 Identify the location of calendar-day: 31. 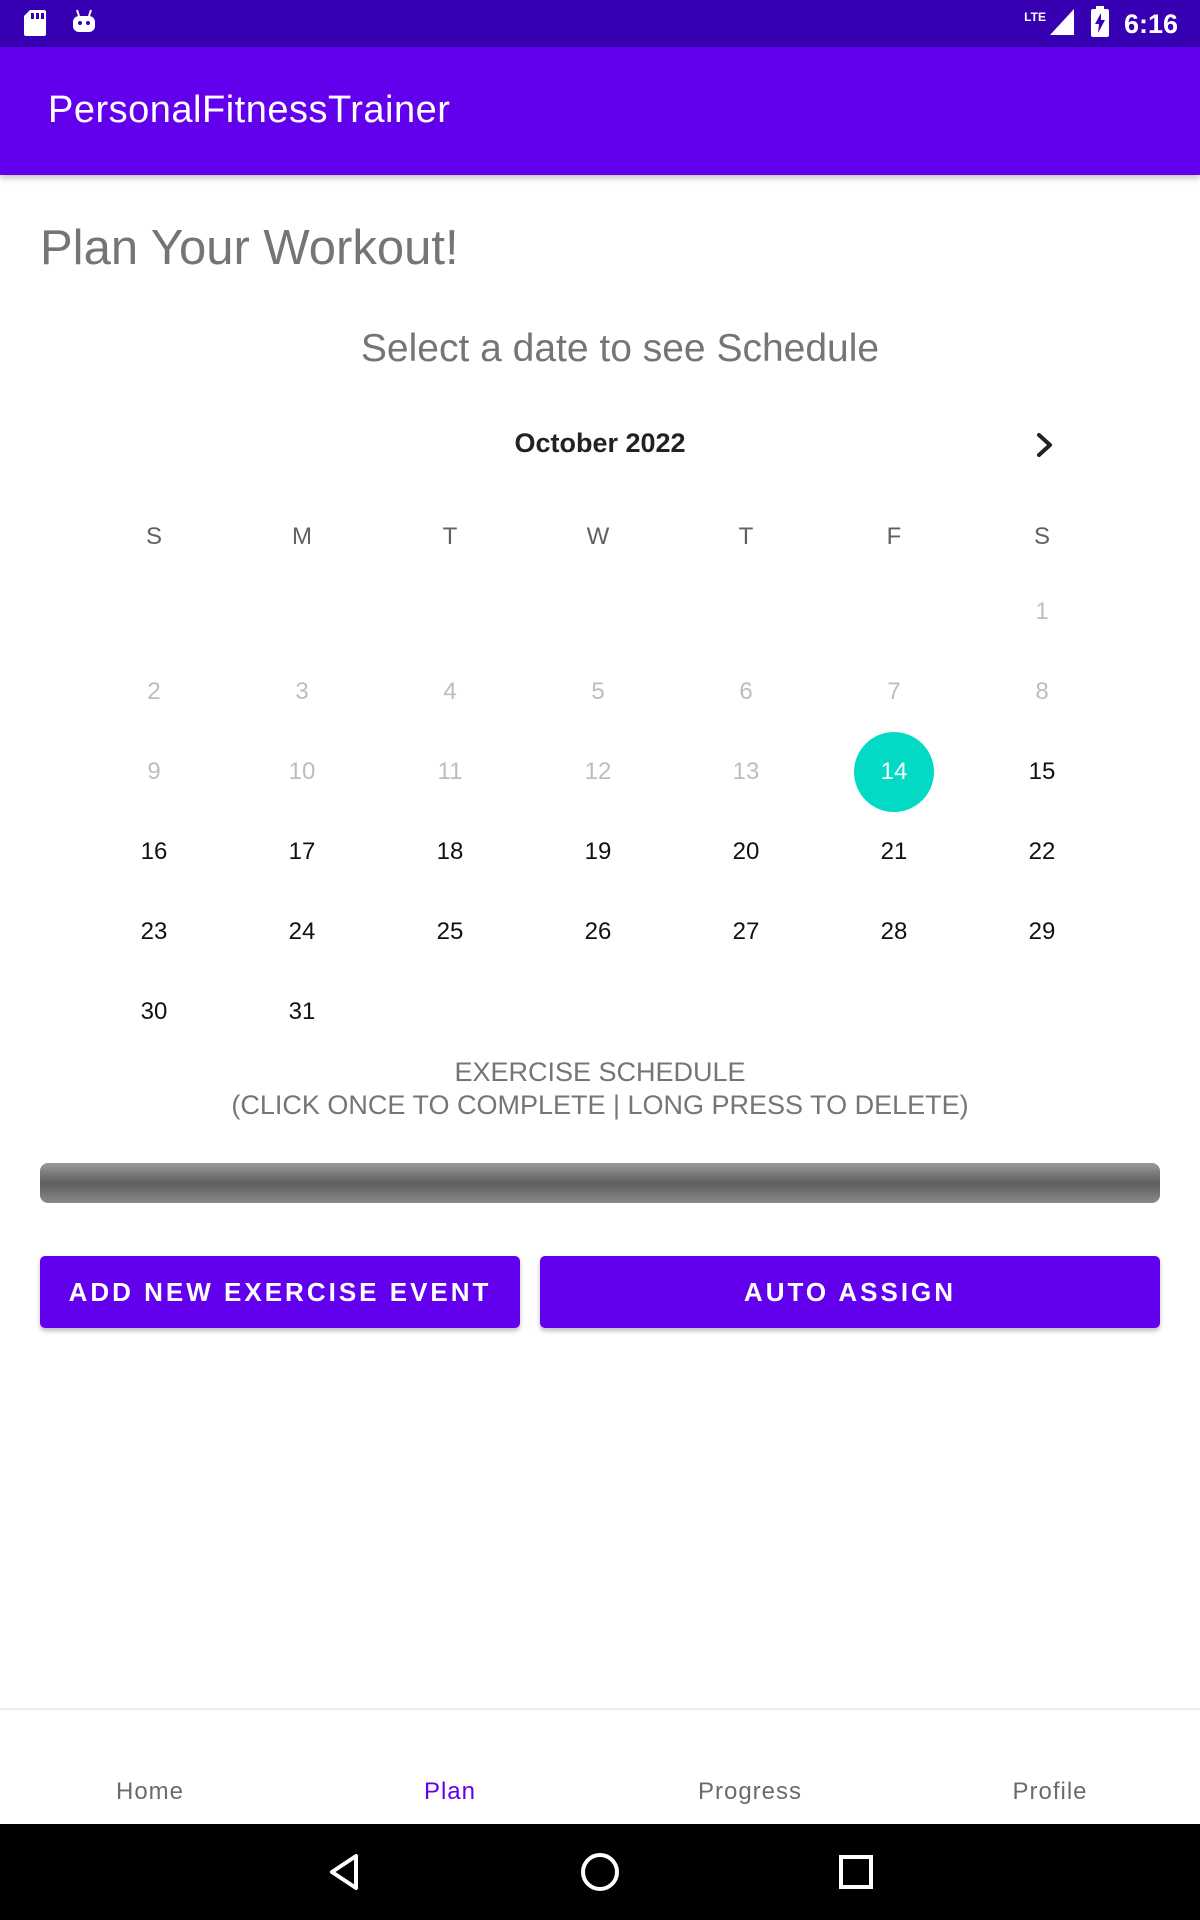
(302, 1012).